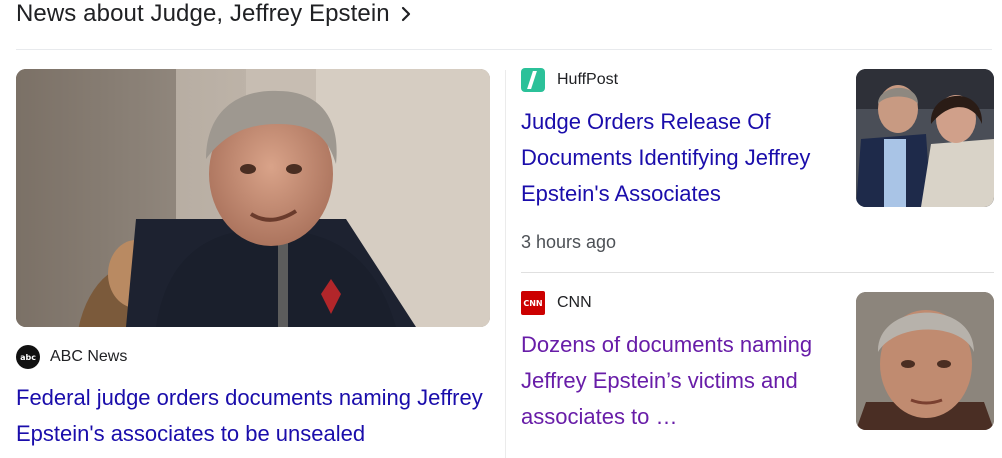 This screenshot has width=1002, height=458. Describe the element at coordinates (505, 264) in the screenshot. I see `column-divider` at that location.